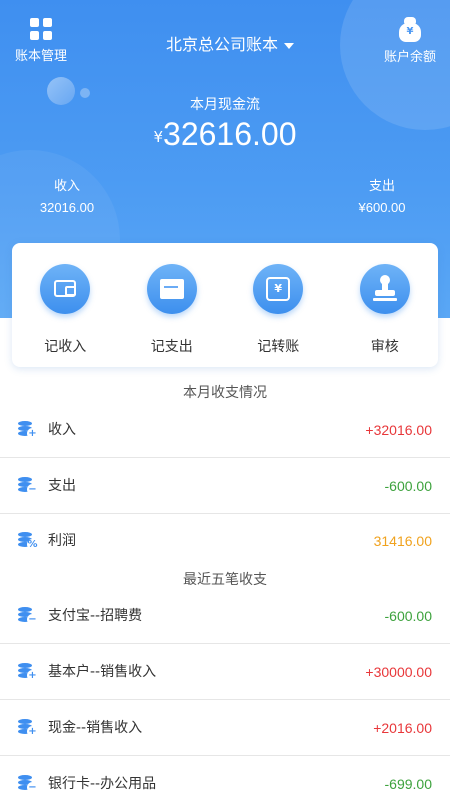 Image resolution: width=450 pixels, height=800 pixels. Describe the element at coordinates (398, 430) in the screenshot. I see `row-amount: +32016.00` at that location.